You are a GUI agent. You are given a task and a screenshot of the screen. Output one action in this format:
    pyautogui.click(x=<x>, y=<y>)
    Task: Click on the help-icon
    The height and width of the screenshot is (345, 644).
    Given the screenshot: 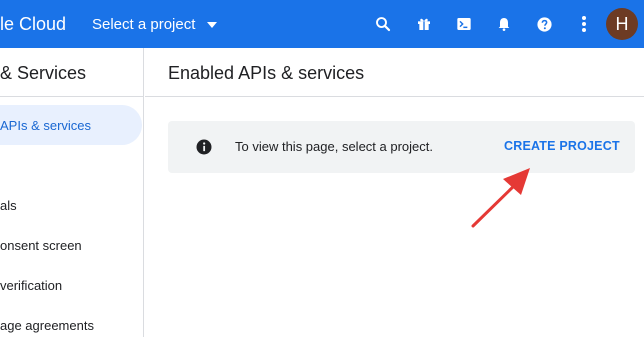 What is the action you would take?
    pyautogui.click(x=544, y=24)
    